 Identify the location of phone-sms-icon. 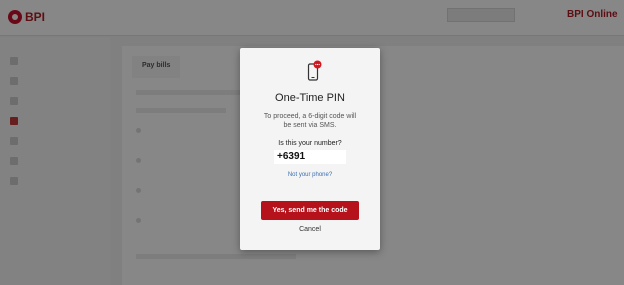
(314, 70).